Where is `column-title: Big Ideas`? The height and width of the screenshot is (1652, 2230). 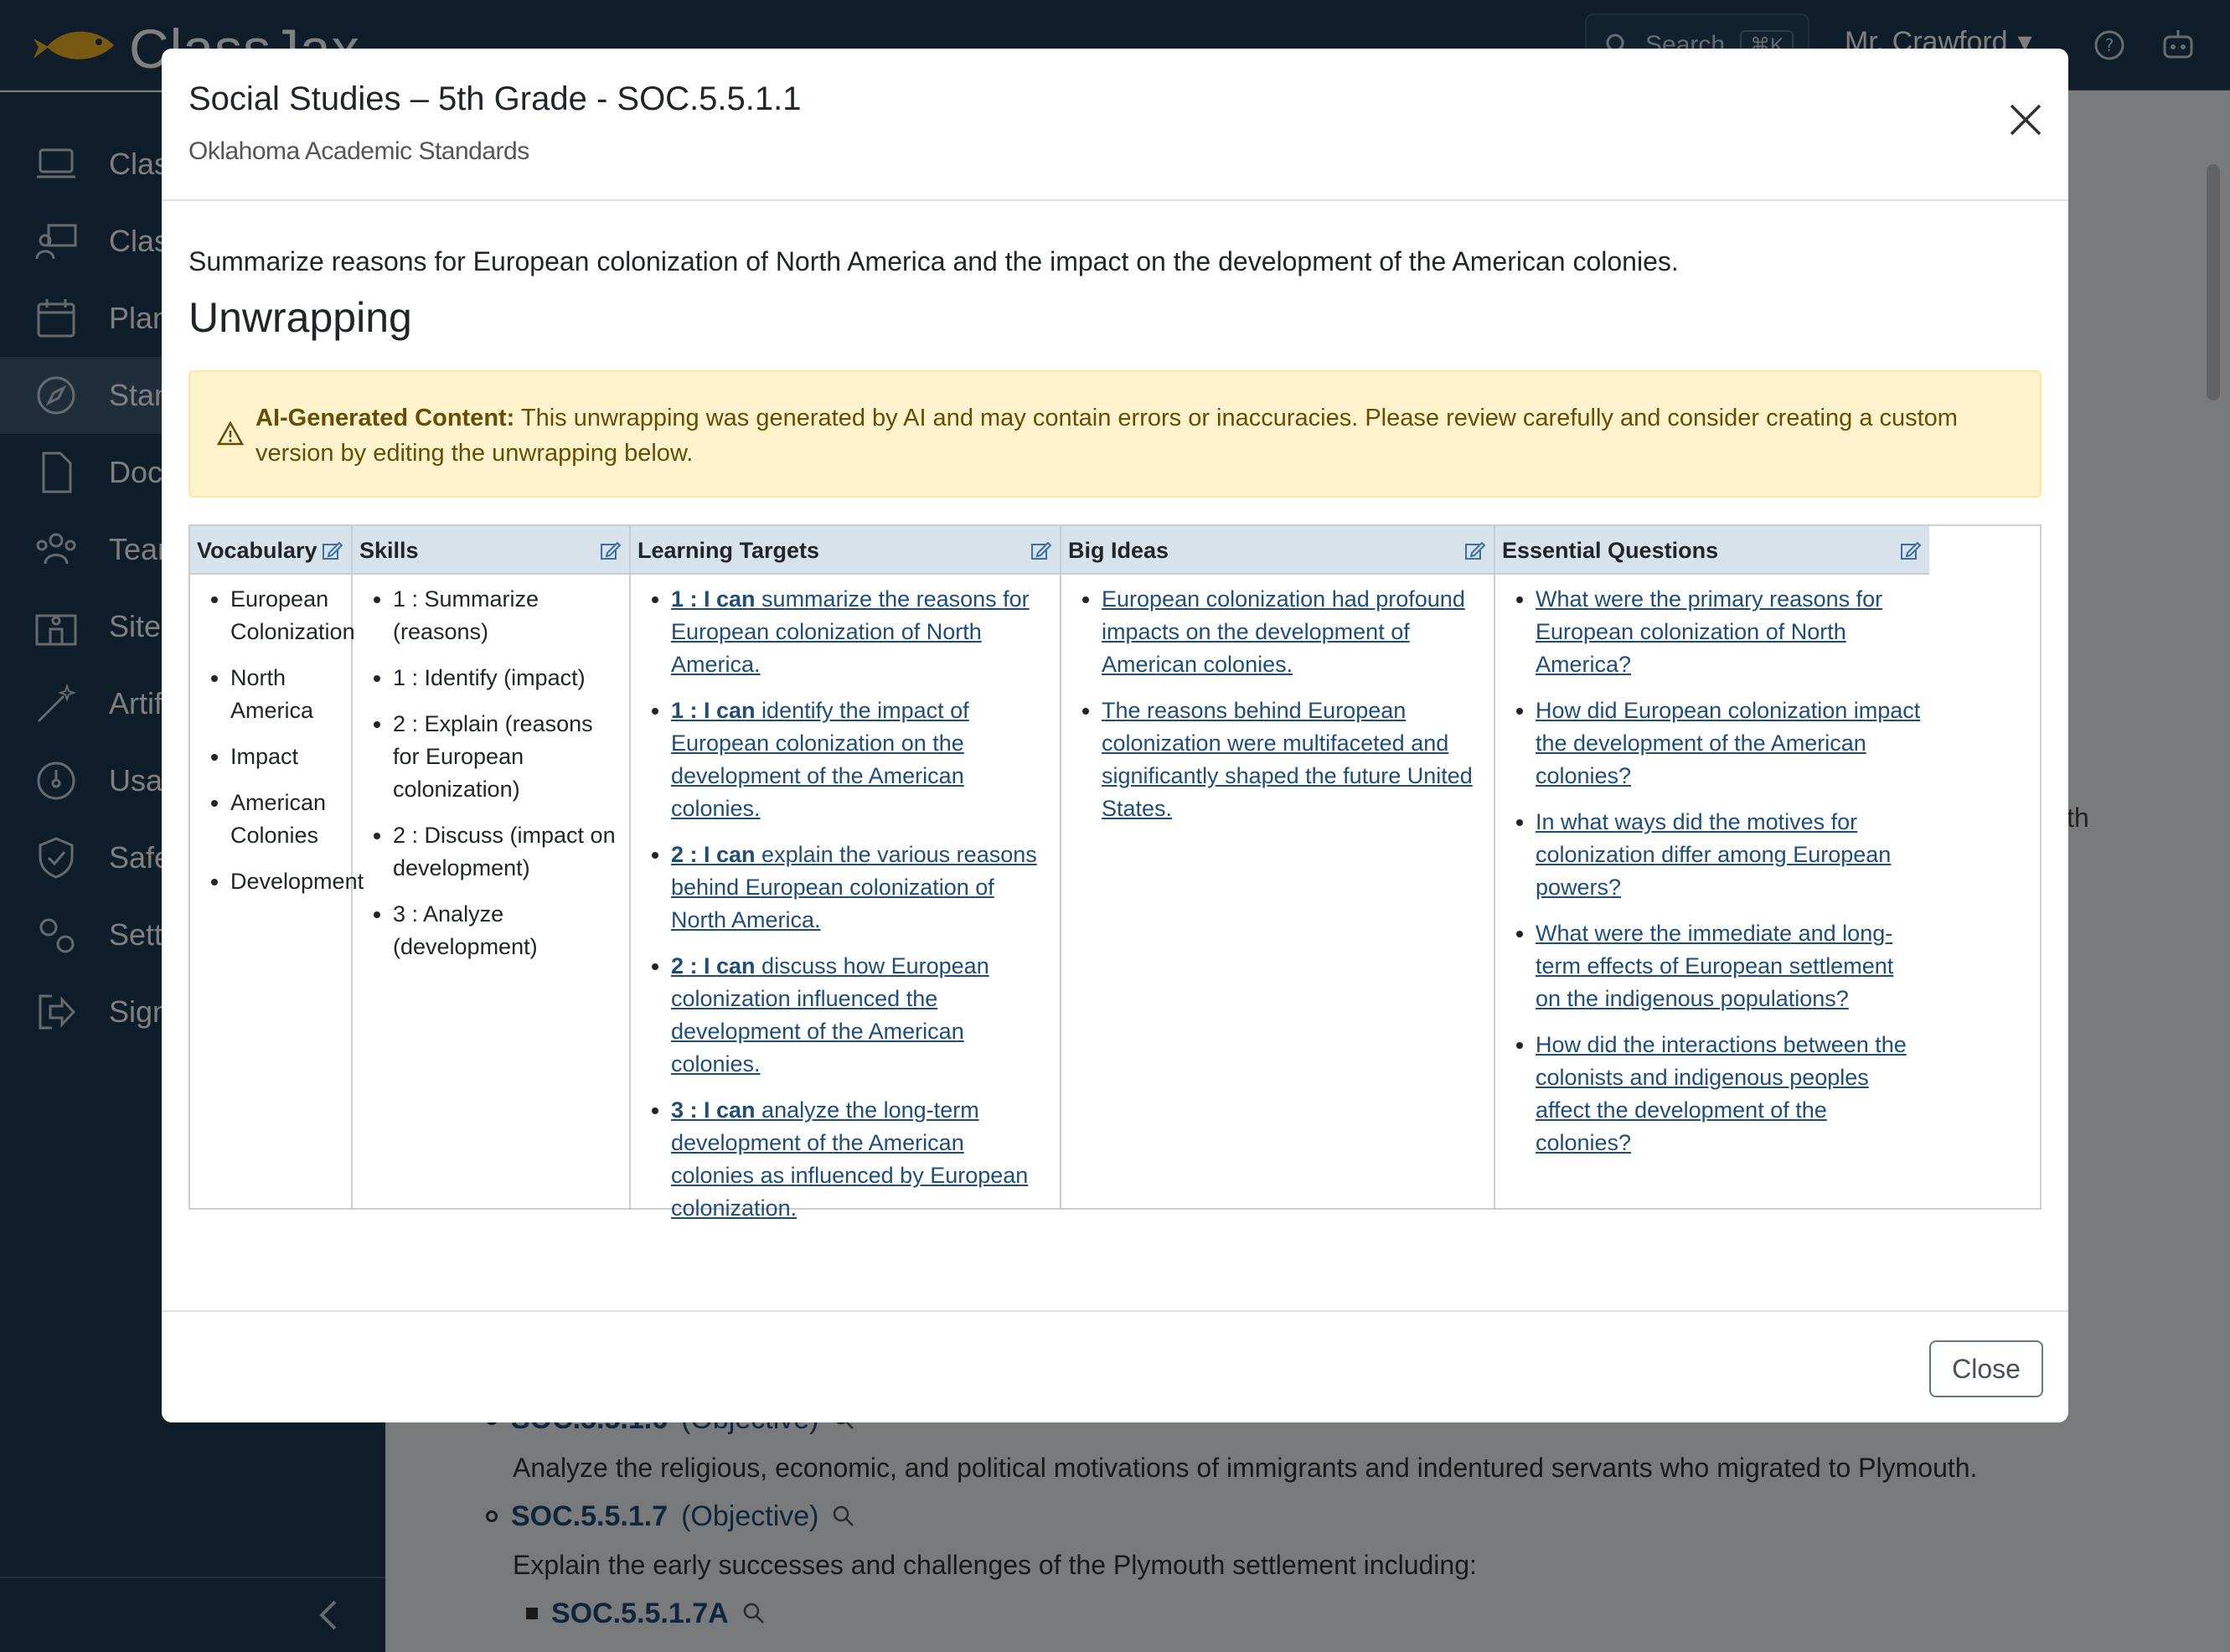 column-title: Big Ideas is located at coordinates (1118, 550).